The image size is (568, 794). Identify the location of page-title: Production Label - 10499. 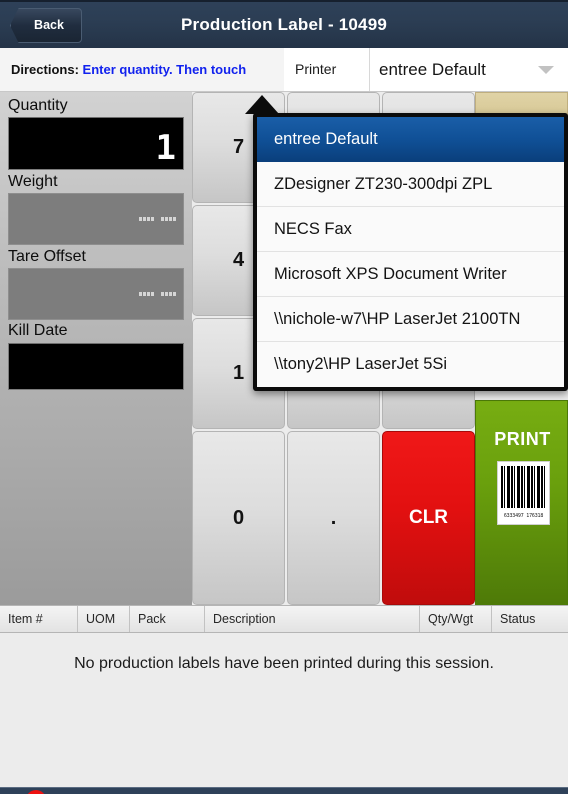
(284, 24).